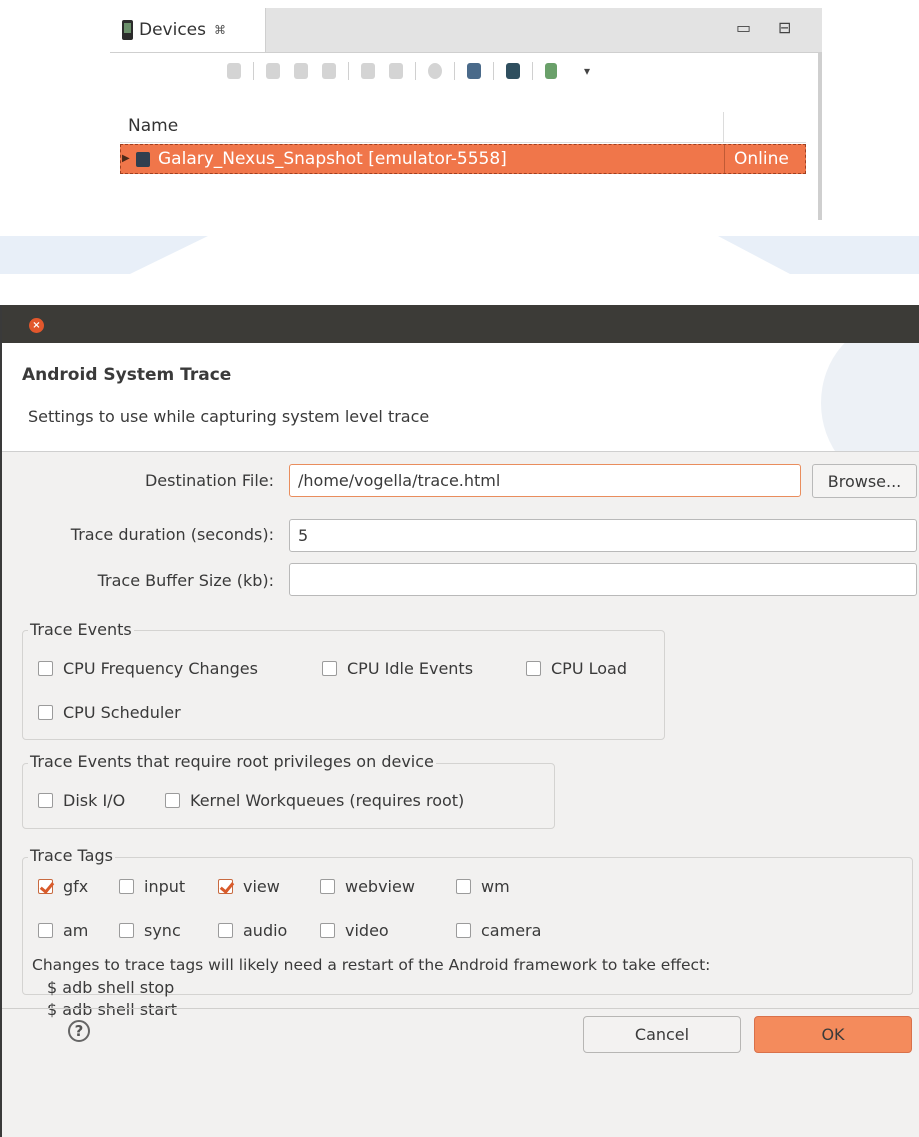  I want to click on trace-duration-input, so click(603, 535).